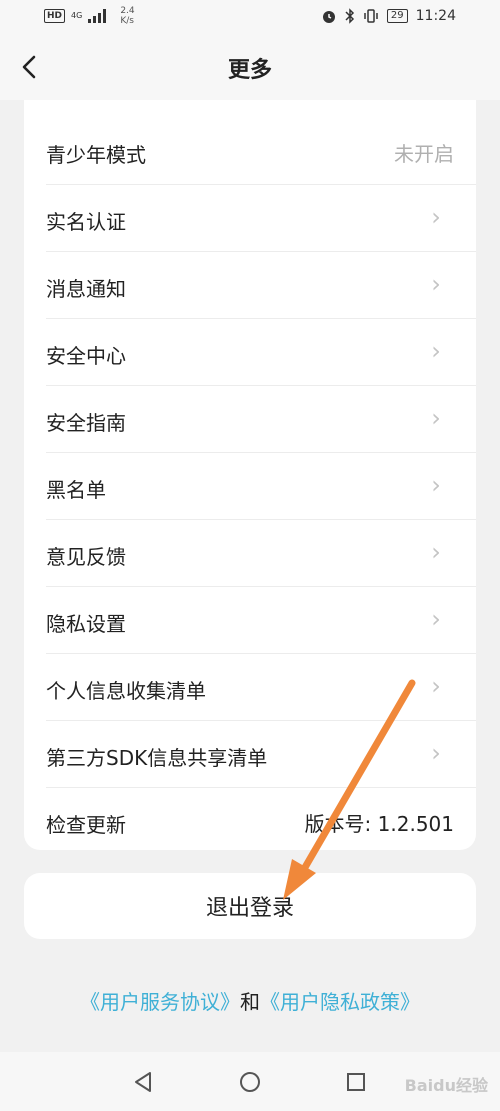 The image size is (500, 1111). I want to click on setting-row-privacy: 隐私设置 ›, so click(261, 620).